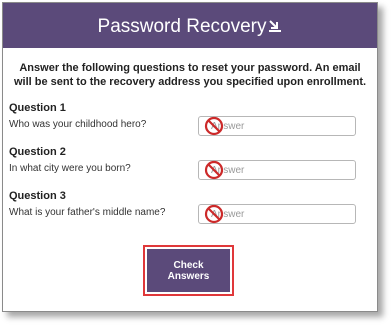 This screenshot has width=392, height=325. Describe the element at coordinates (277, 126) in the screenshot. I see `answer-1-field: Answer` at that location.